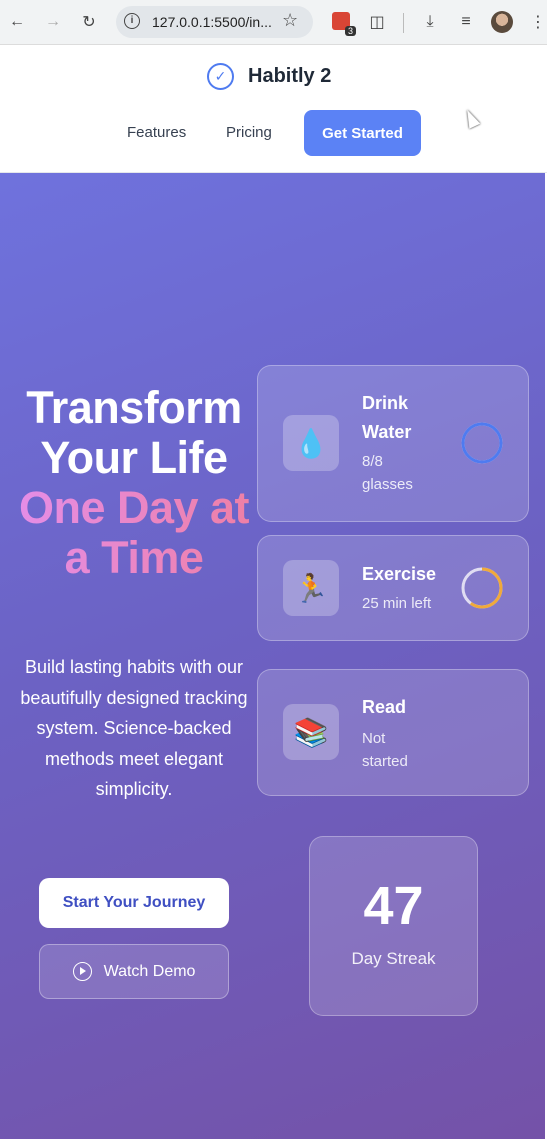  What do you see at coordinates (537, 22) in the screenshot?
I see `menu-kebab-icon: ⋮` at bounding box center [537, 22].